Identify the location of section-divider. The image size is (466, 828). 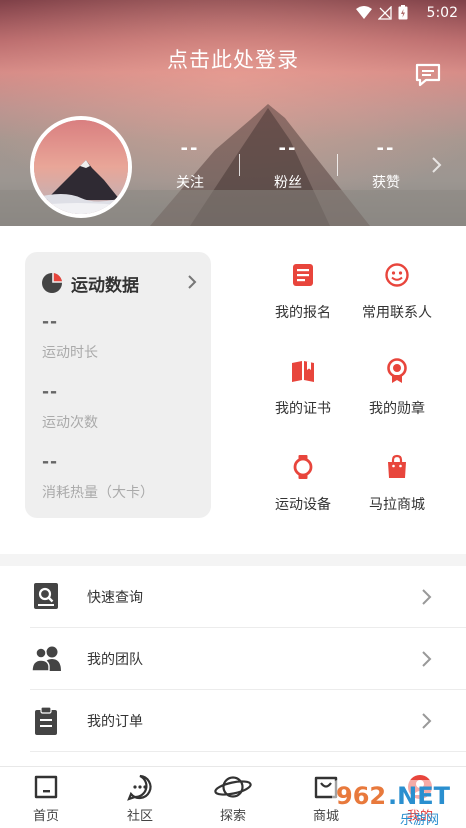
(233, 560).